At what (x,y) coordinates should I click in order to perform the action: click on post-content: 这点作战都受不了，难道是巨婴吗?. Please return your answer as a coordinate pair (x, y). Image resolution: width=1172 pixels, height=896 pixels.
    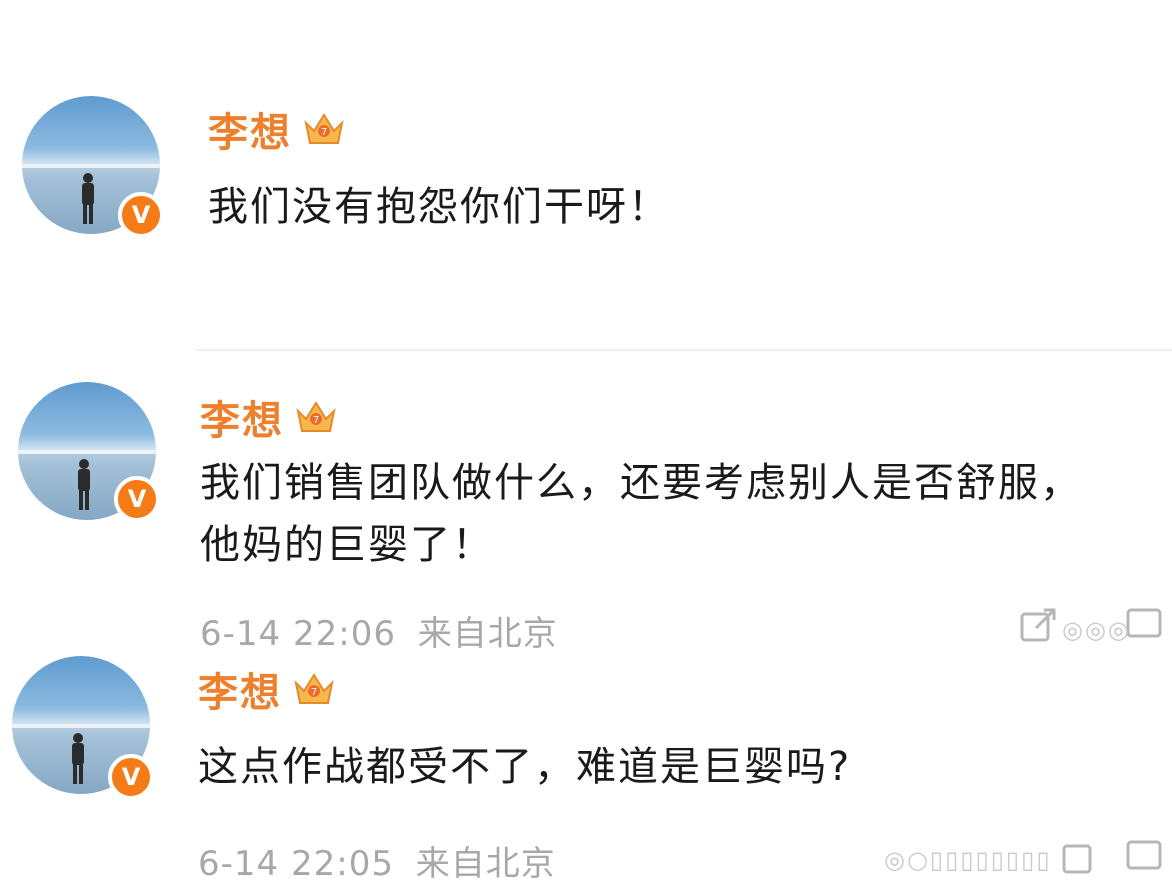
    Looking at the image, I should click on (525, 767).